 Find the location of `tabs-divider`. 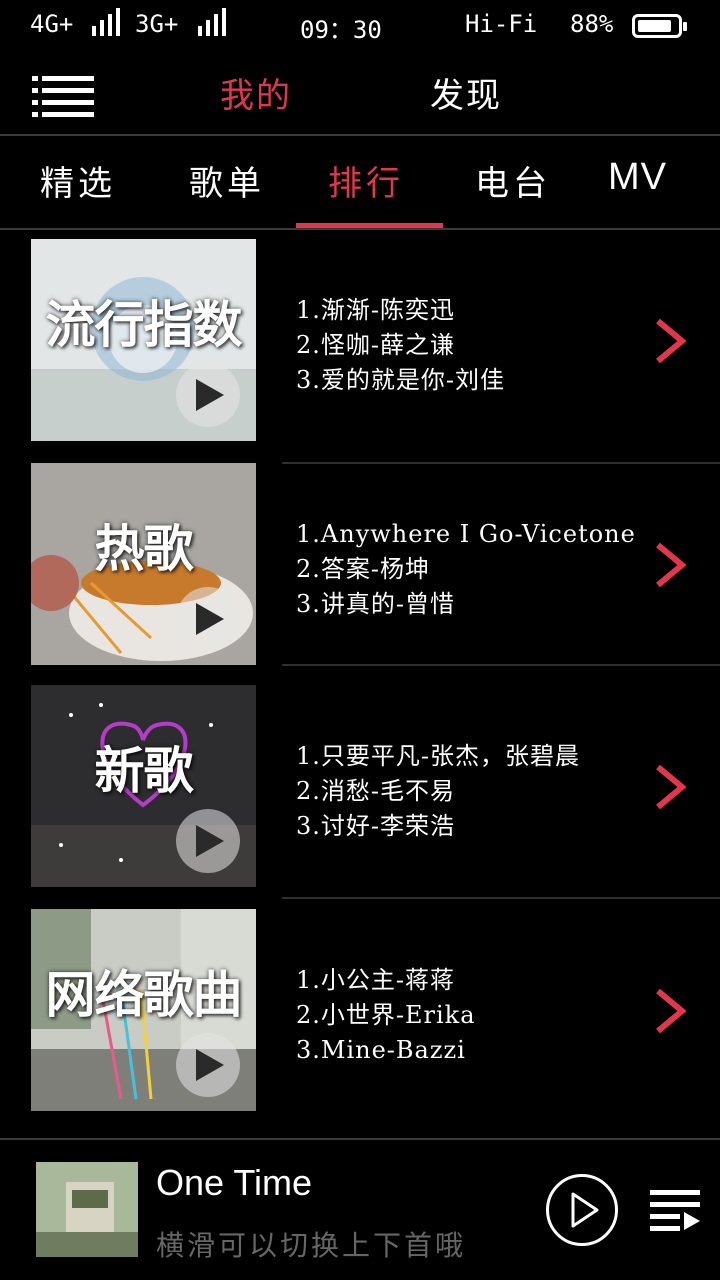

tabs-divider is located at coordinates (360, 229).